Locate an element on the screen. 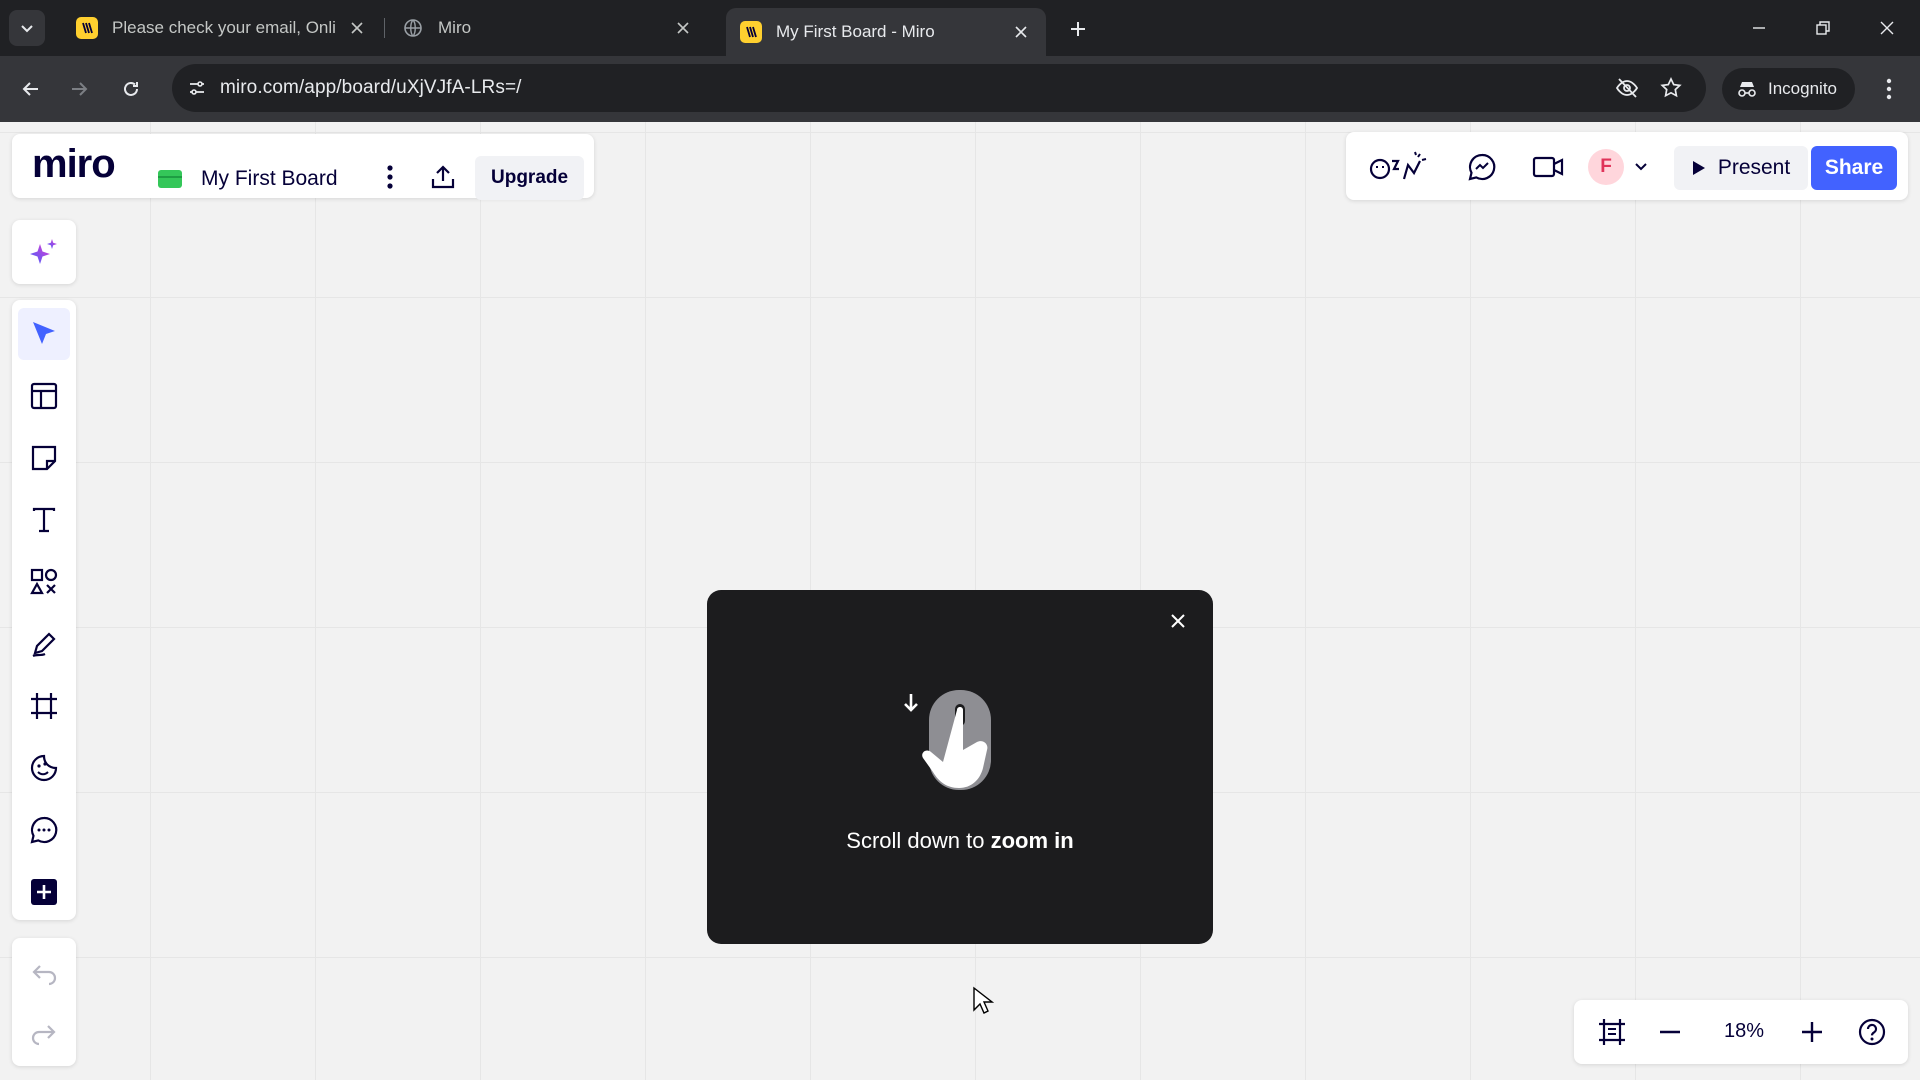 This screenshot has width=1920, height=1080. redo-button is located at coordinates (44, 1034).